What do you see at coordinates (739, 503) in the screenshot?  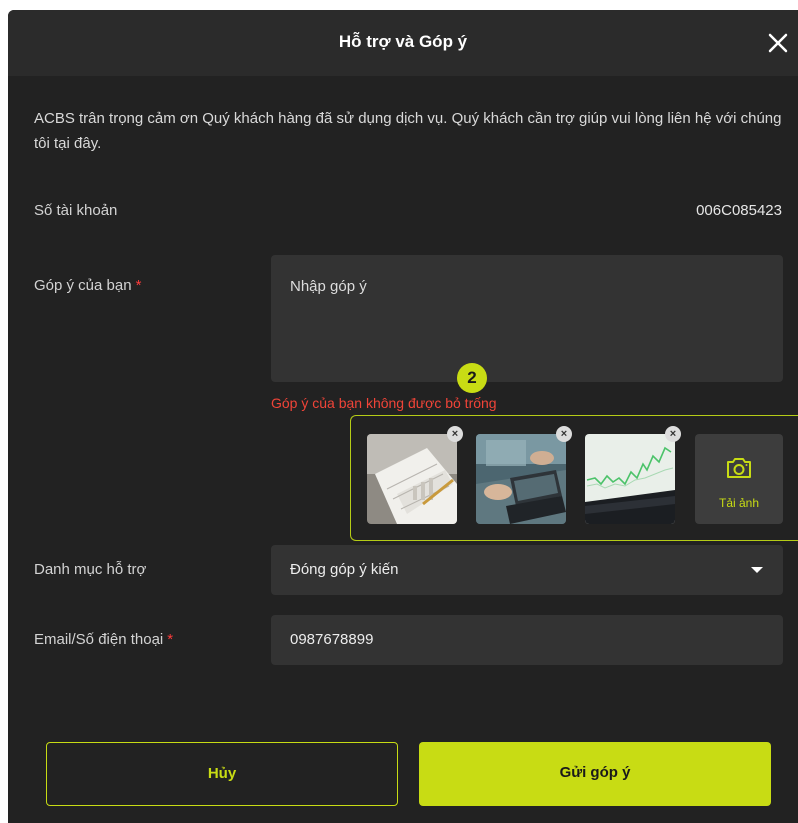 I see `upload-image-label: Tải ảnh` at bounding box center [739, 503].